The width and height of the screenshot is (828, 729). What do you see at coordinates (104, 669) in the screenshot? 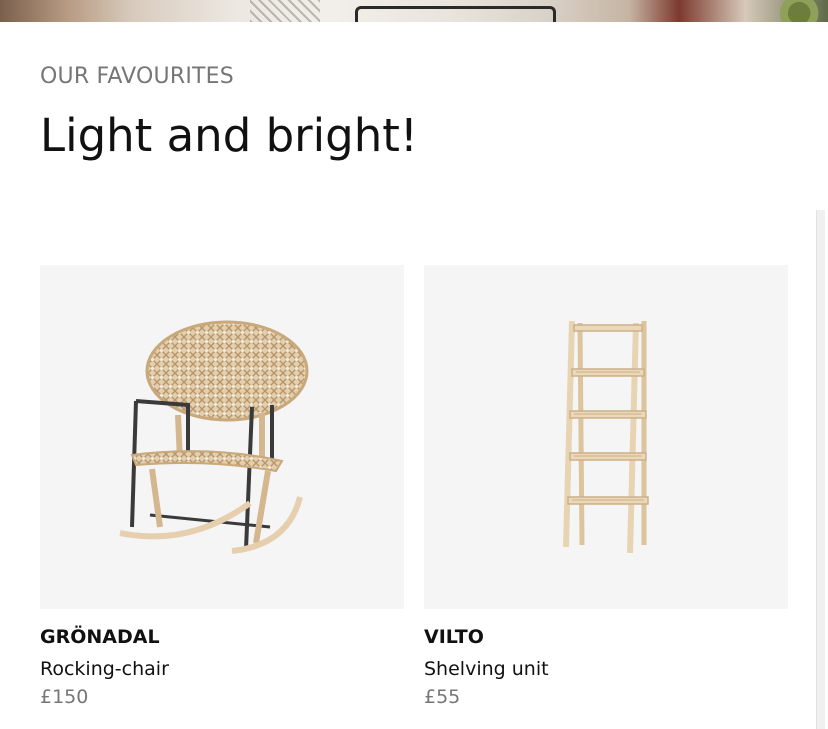
I see `product-description: Rocking-chair` at bounding box center [104, 669].